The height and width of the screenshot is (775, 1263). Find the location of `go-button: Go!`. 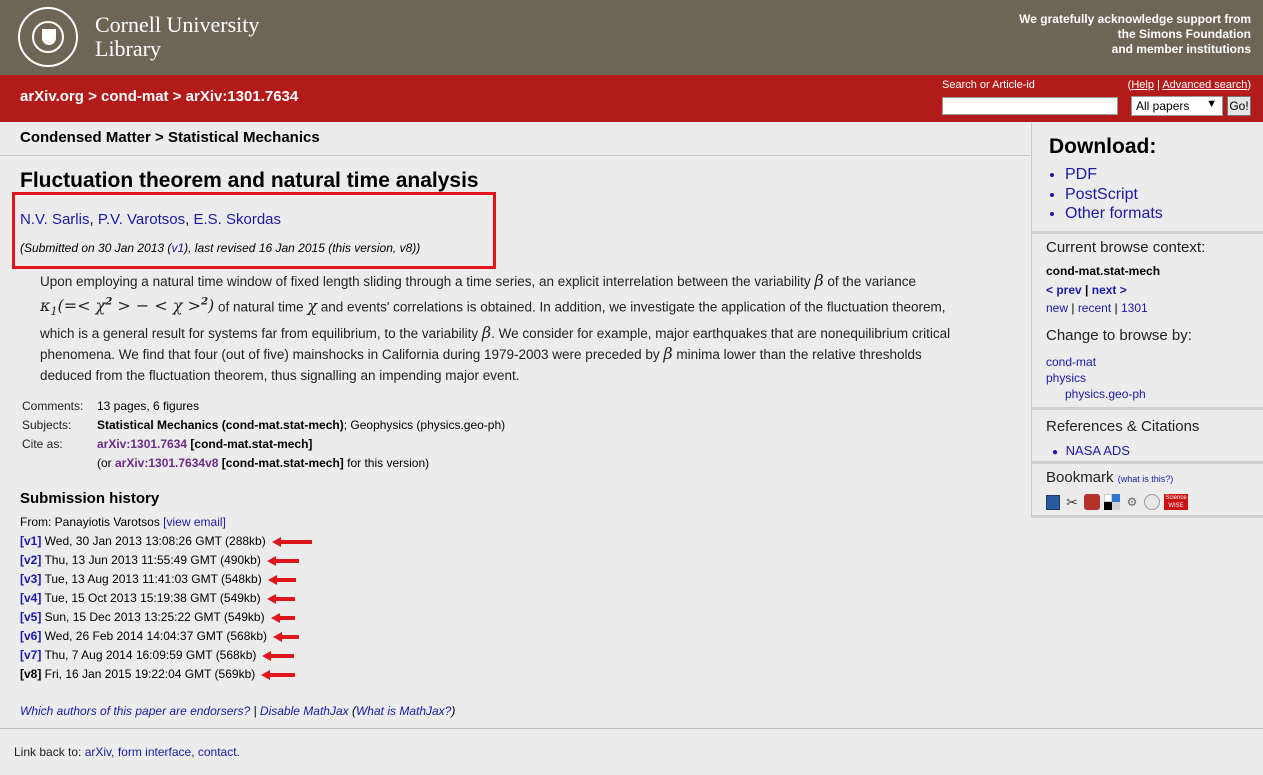

go-button: Go! is located at coordinates (1239, 106).